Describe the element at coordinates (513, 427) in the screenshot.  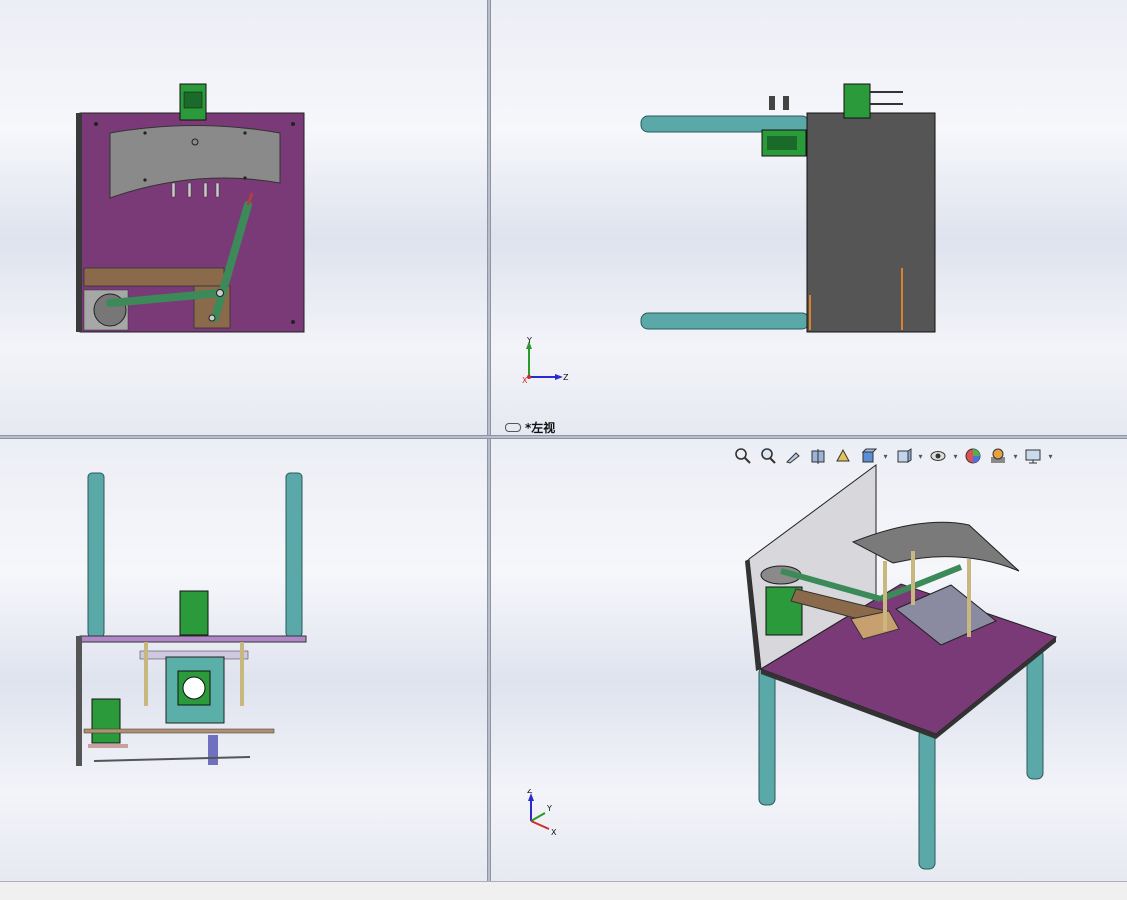
I see `link-views-icon` at that location.